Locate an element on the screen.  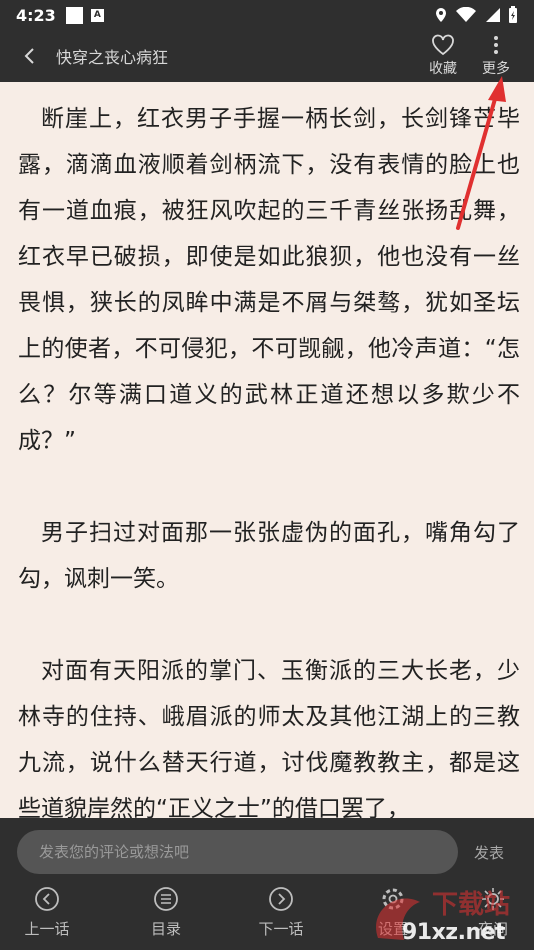
favorite-button: 收藏 is located at coordinates (443, 57).